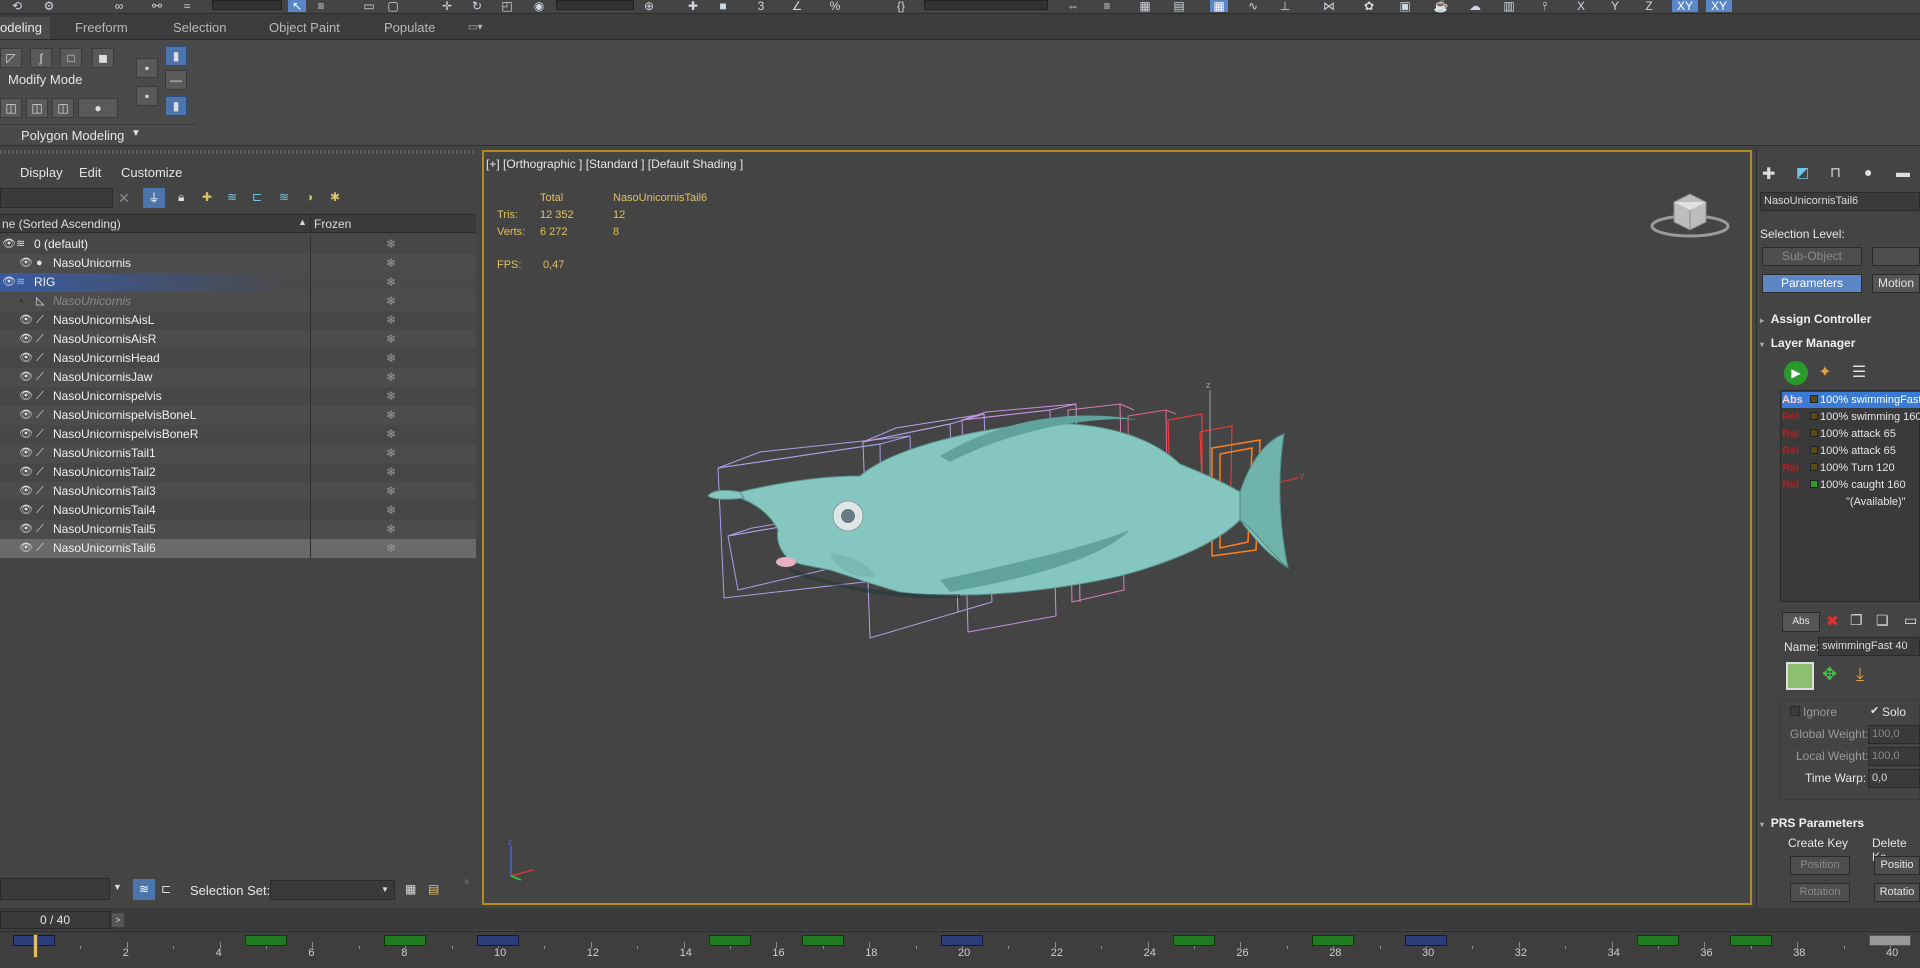 This screenshot has width=1920, height=968. Describe the element at coordinates (238, 339) in the screenshot. I see `explorer-row: 👁︎ ⟋ NasoUnicornisAisR ❄` at that location.